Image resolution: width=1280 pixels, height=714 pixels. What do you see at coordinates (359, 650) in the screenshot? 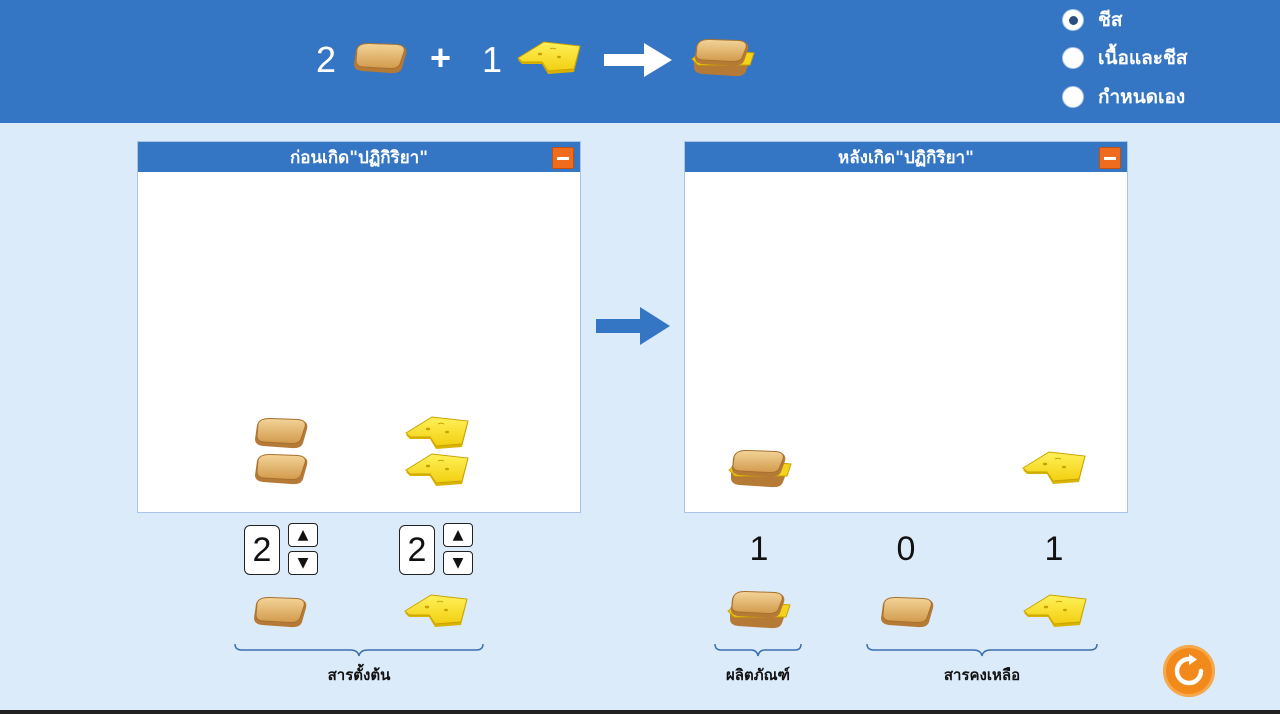
I see `reactants-brace` at bounding box center [359, 650].